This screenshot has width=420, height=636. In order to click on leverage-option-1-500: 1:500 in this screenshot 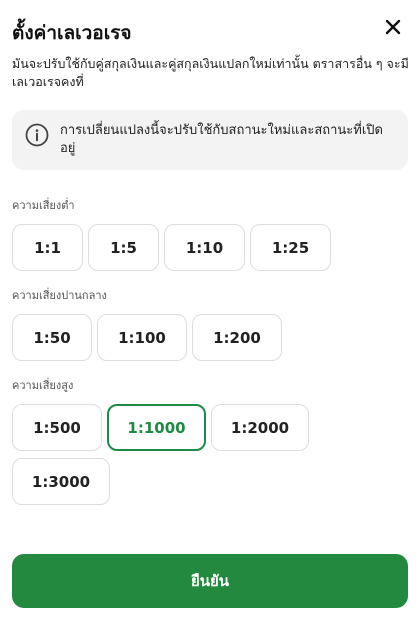, I will do `click(57, 427)`.